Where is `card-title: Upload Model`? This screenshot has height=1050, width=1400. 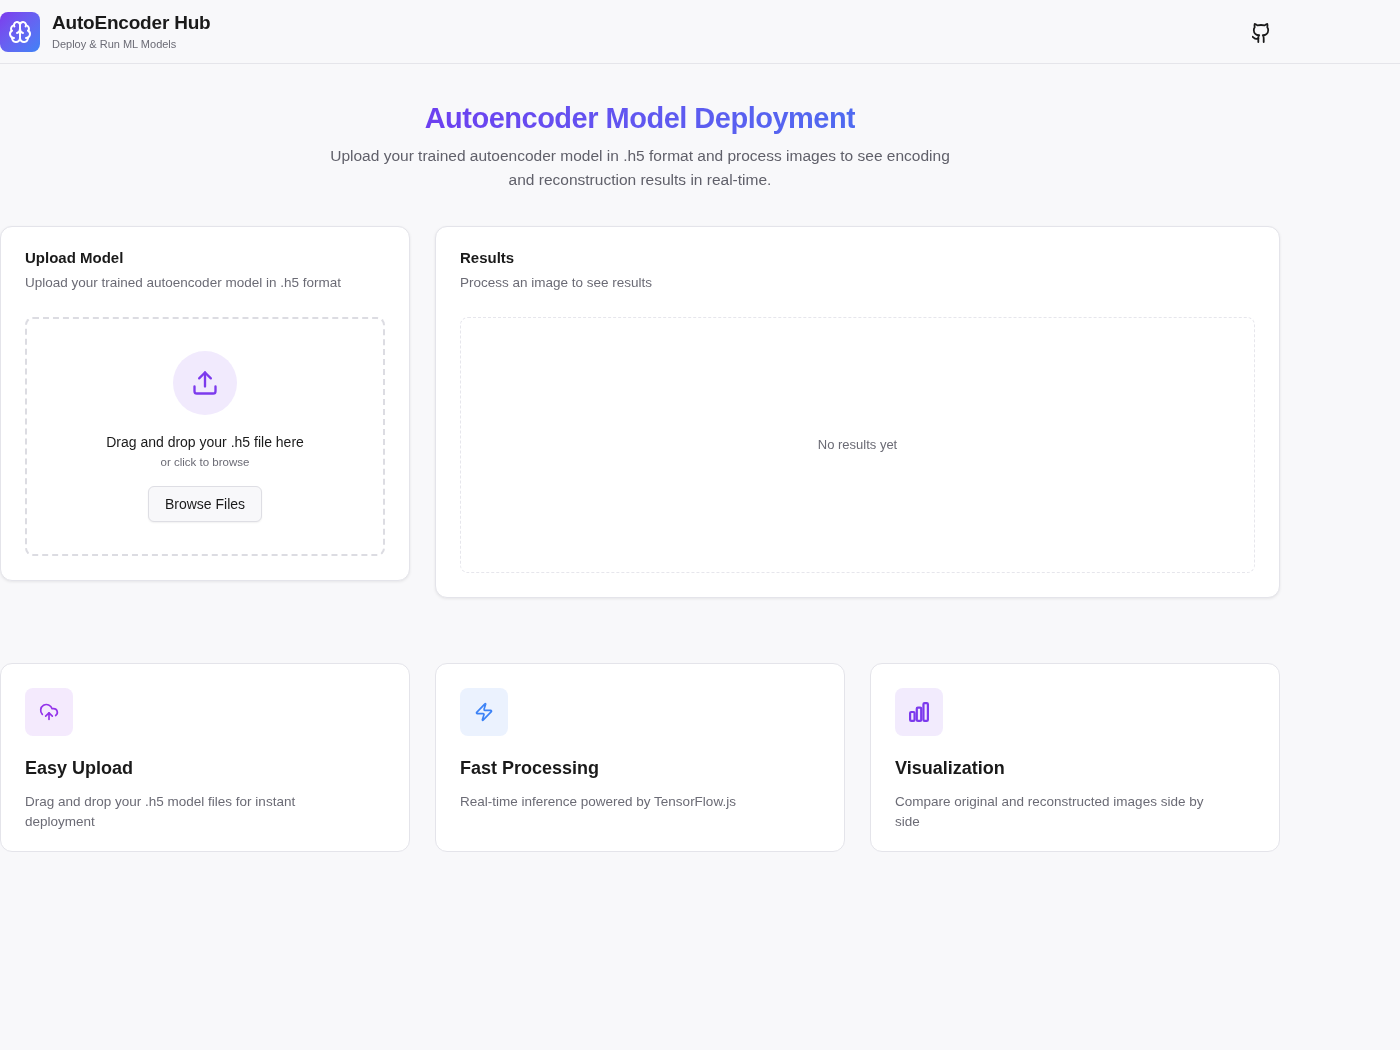
card-title: Upload Model is located at coordinates (75, 258).